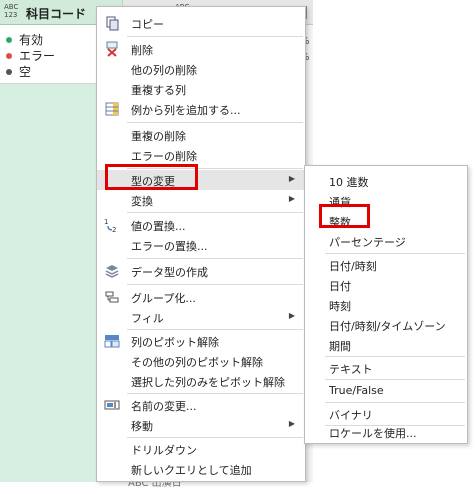 The width and height of the screenshot is (474, 489). I want to click on annotation-highlight-change-type, so click(151, 177).